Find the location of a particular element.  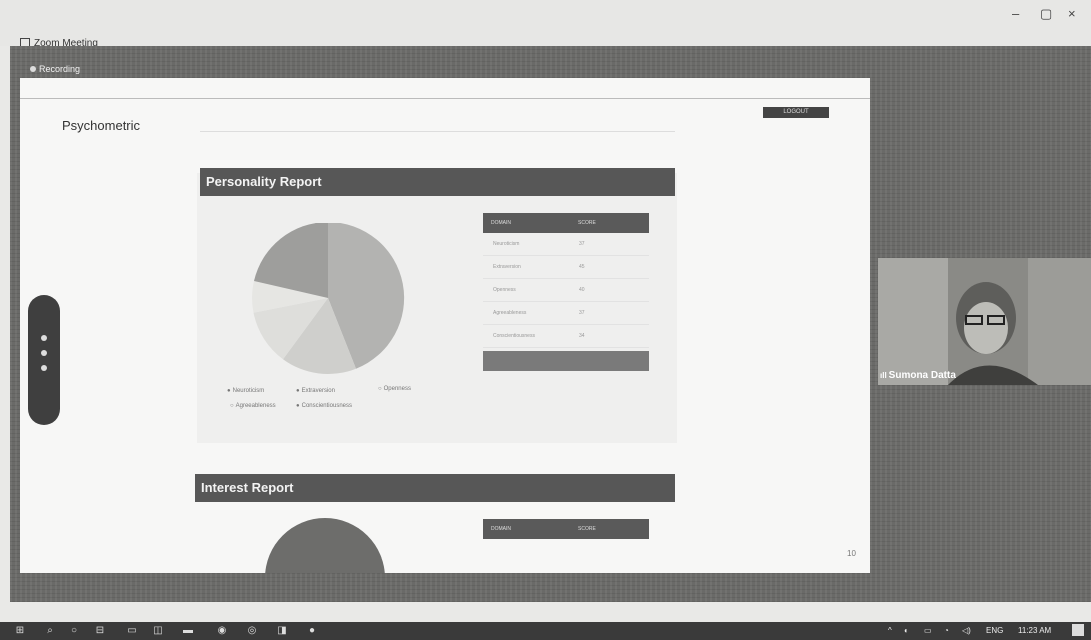

window-title-bar is located at coordinates (545, 23).